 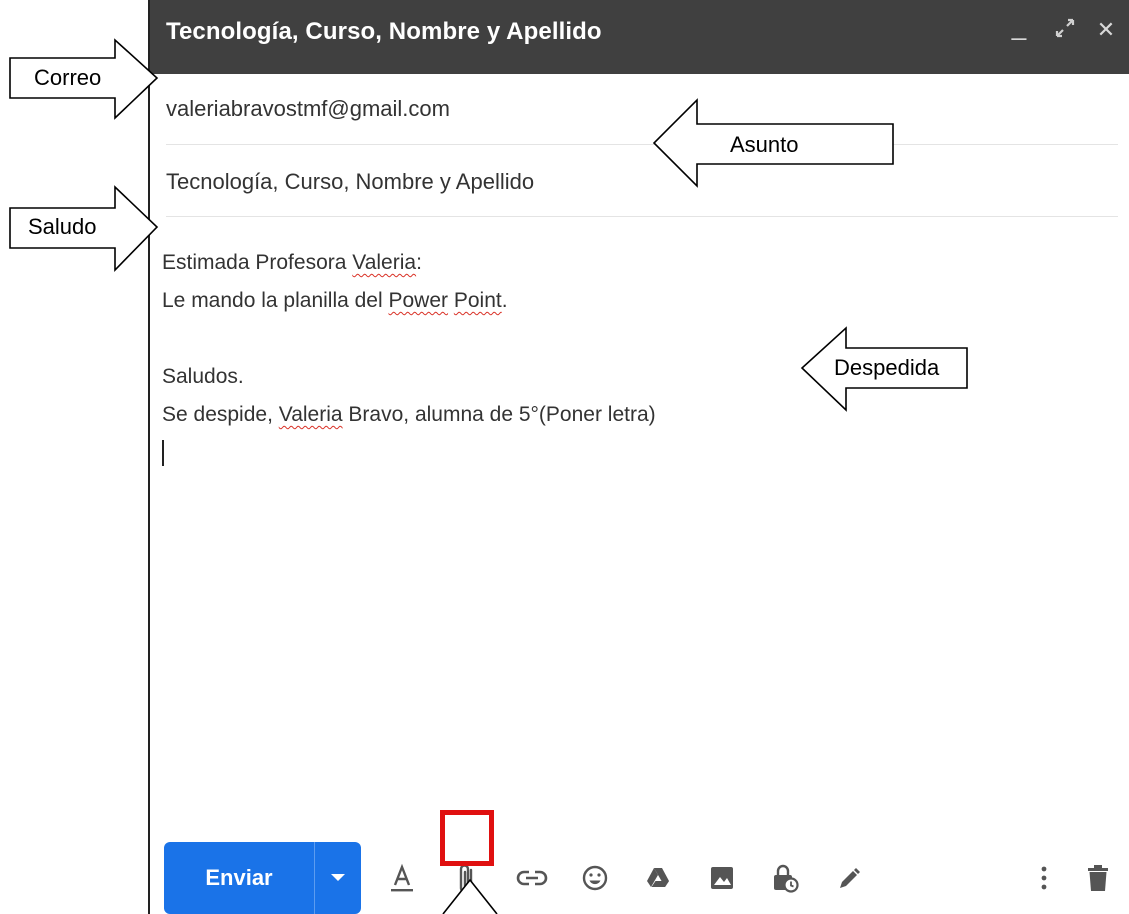 I want to click on highlight-box, so click(x=467, y=838).